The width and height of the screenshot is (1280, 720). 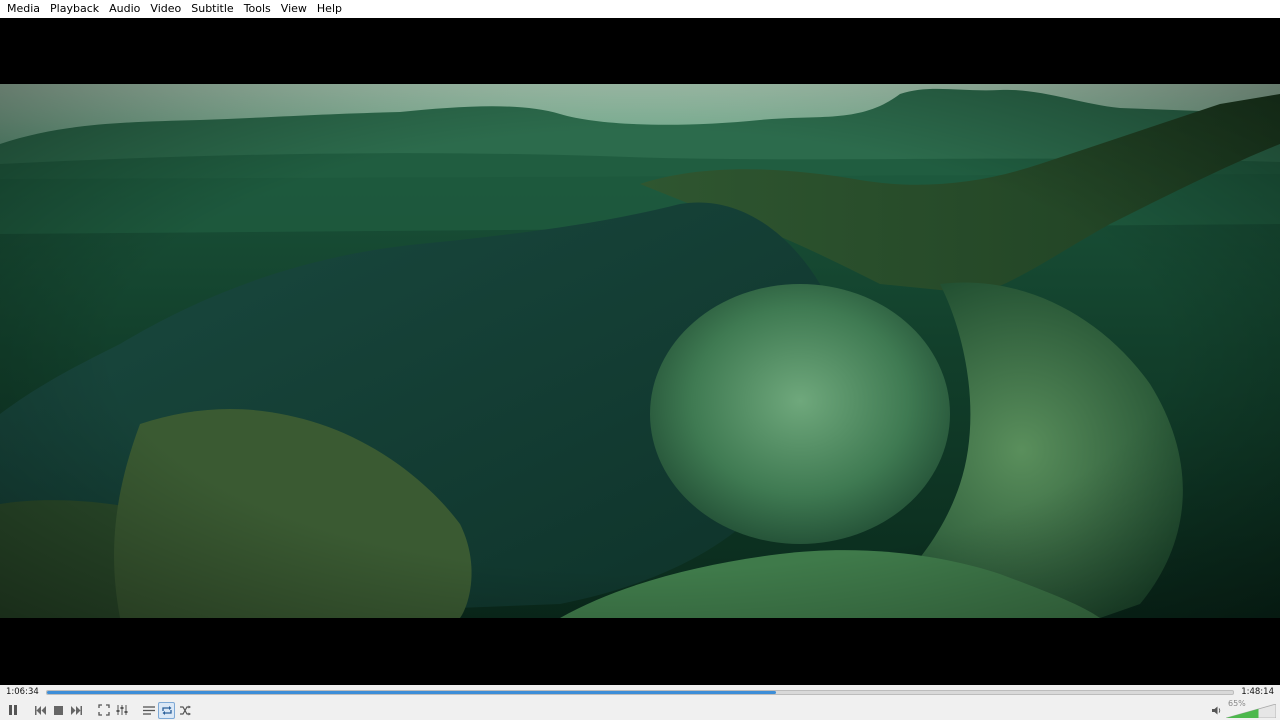 What do you see at coordinates (124, 9) in the screenshot?
I see `menu-audio: Audio` at bounding box center [124, 9].